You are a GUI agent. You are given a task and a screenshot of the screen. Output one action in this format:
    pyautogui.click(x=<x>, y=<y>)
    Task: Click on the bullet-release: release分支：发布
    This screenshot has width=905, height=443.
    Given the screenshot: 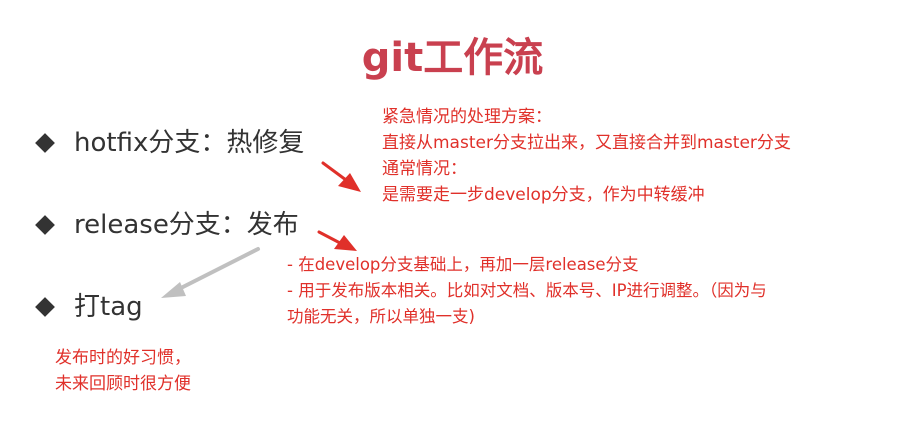 What is the action you would take?
    pyautogui.click(x=167, y=225)
    